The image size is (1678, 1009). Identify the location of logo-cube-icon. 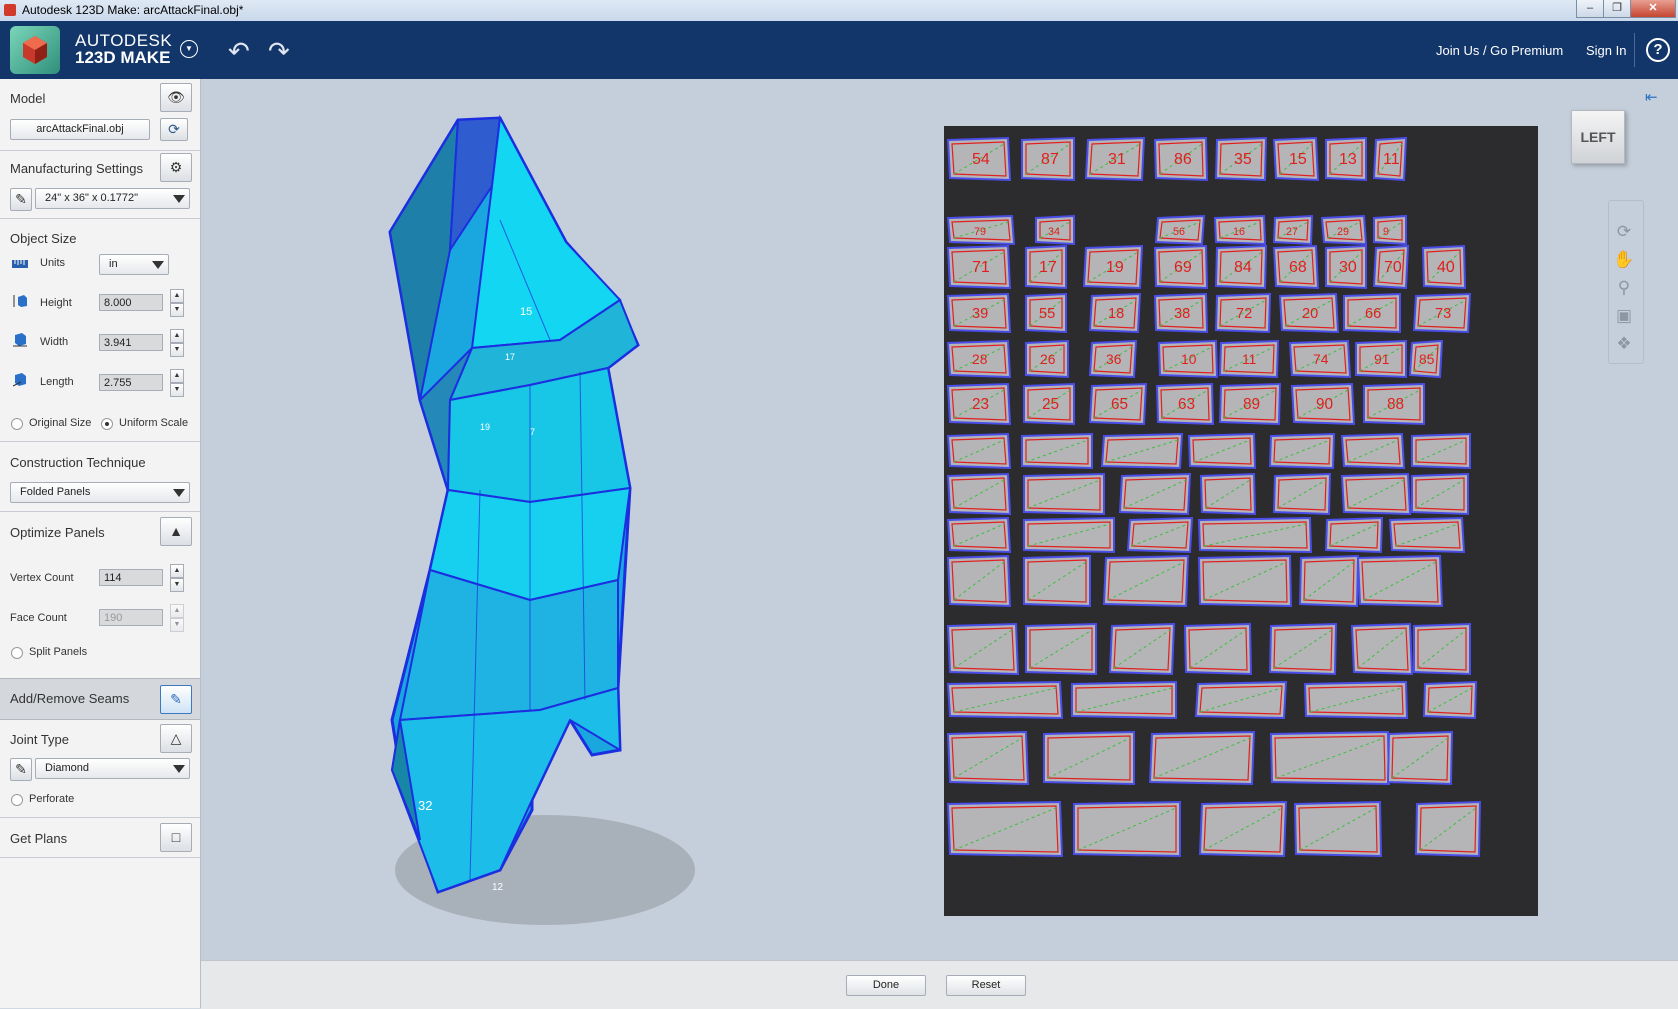
(35, 50).